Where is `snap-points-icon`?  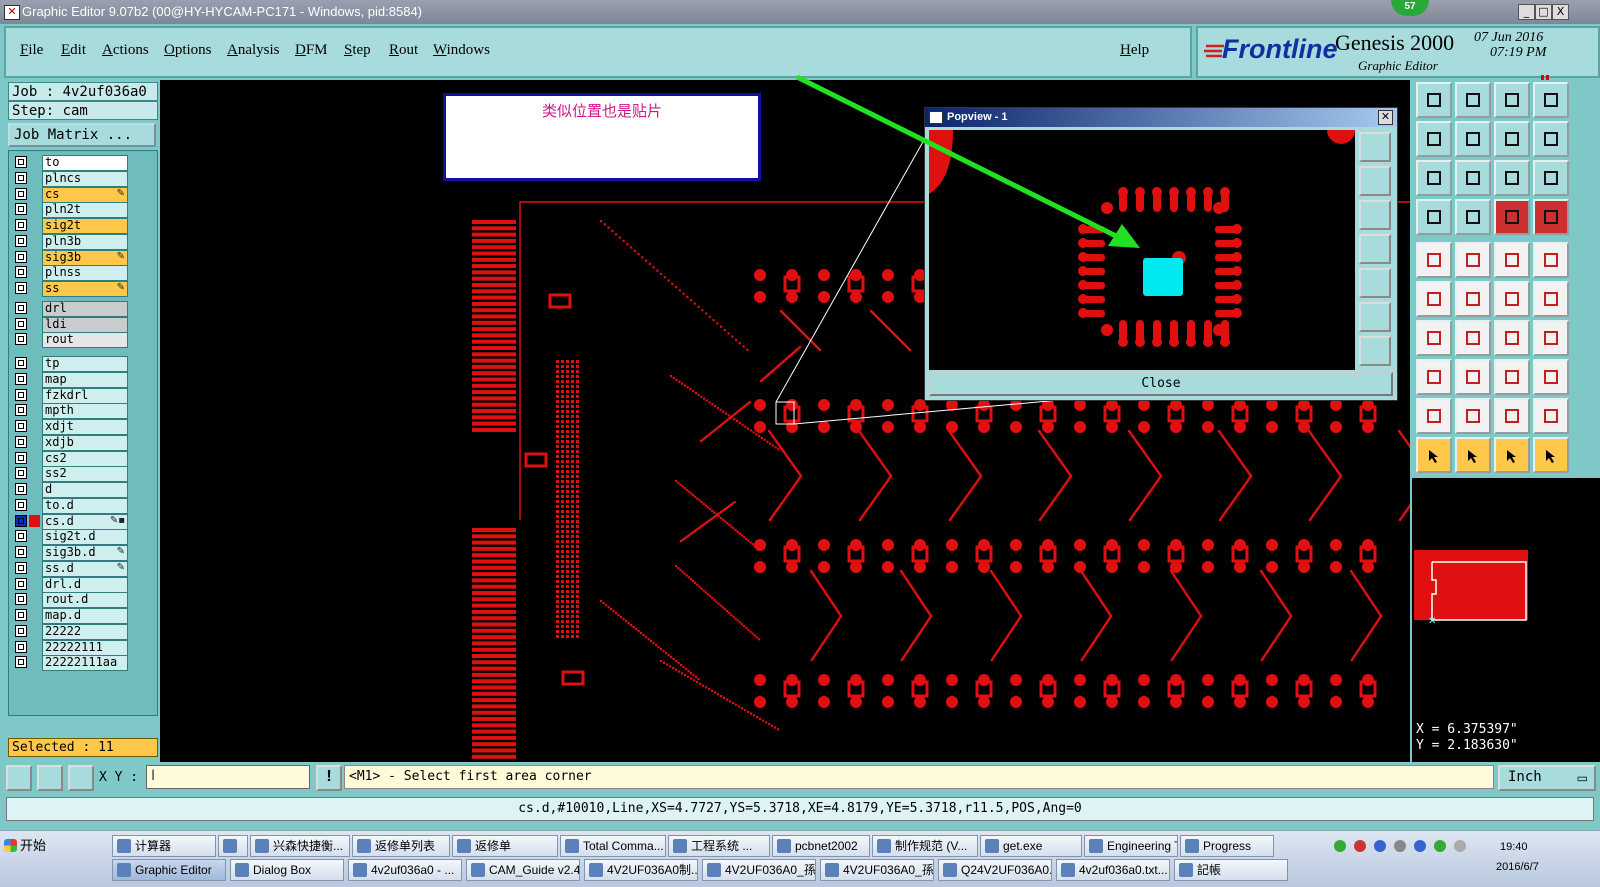
snap-points-icon is located at coordinates (1512, 217).